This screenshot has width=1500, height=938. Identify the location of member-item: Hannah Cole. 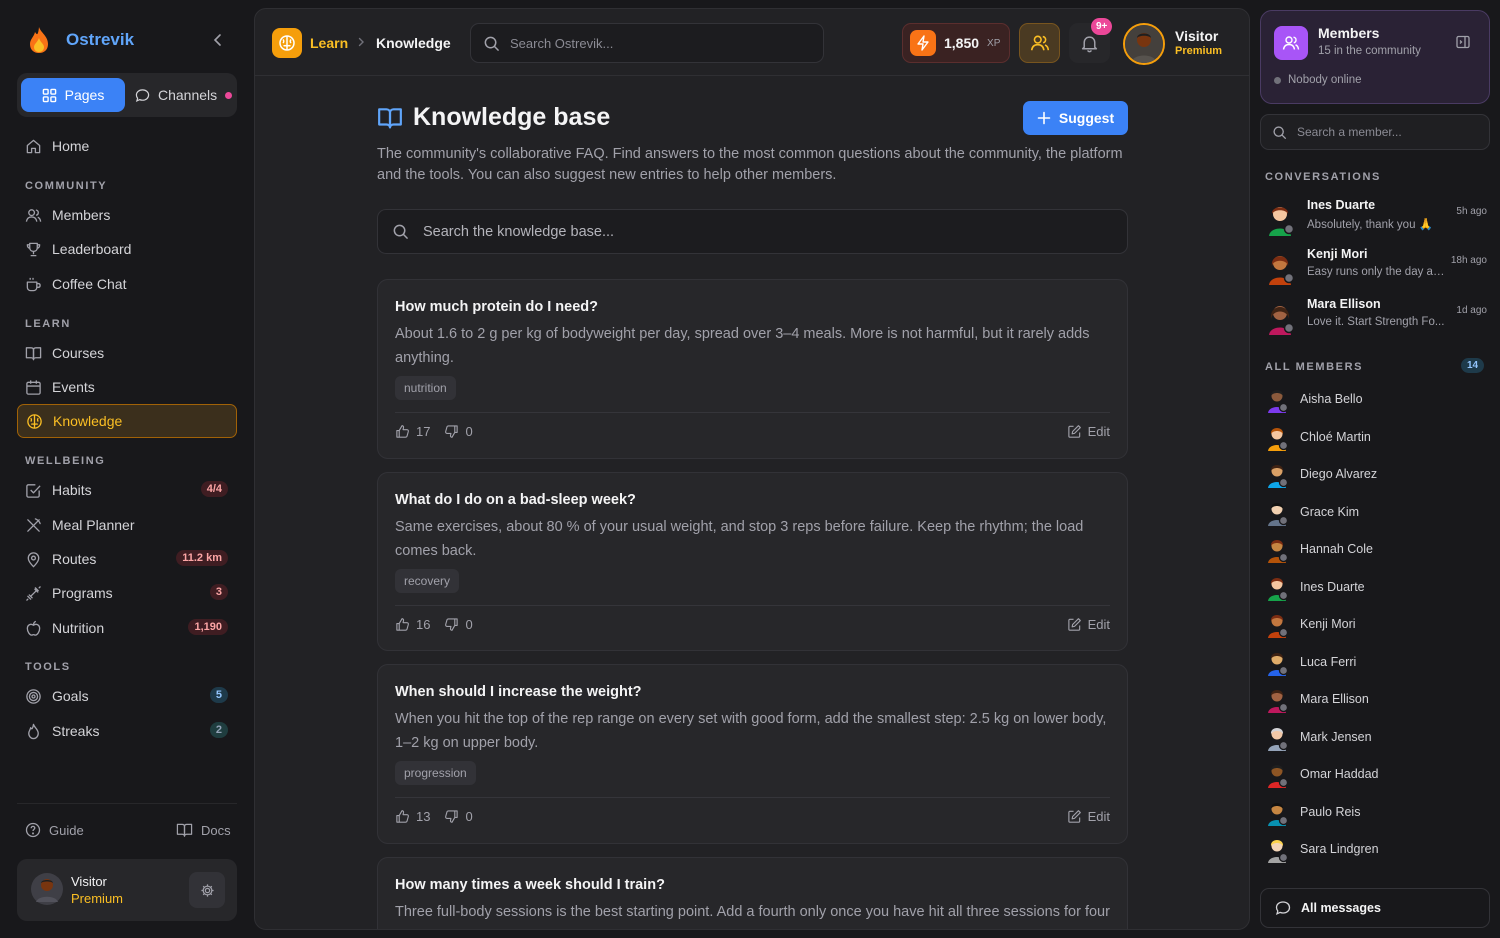
(1376, 549).